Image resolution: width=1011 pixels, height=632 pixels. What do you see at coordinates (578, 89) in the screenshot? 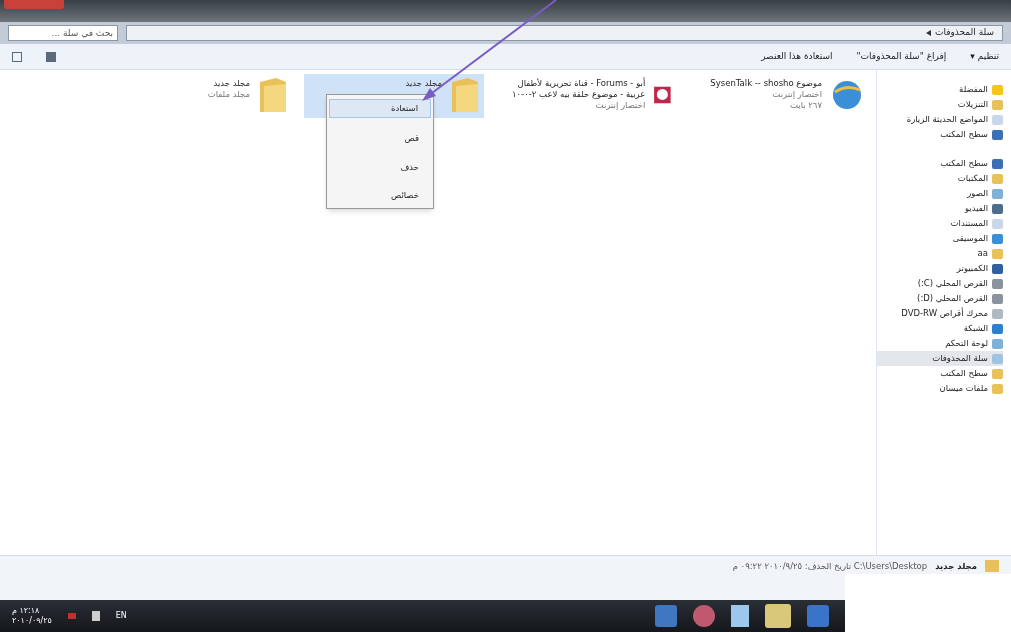
I see `file-name: أبو - Forums - قناة تحريرية لأطفال عربية - موضوع حلقة بيه لاعب ٢-٠-١٠` at bounding box center [578, 89].